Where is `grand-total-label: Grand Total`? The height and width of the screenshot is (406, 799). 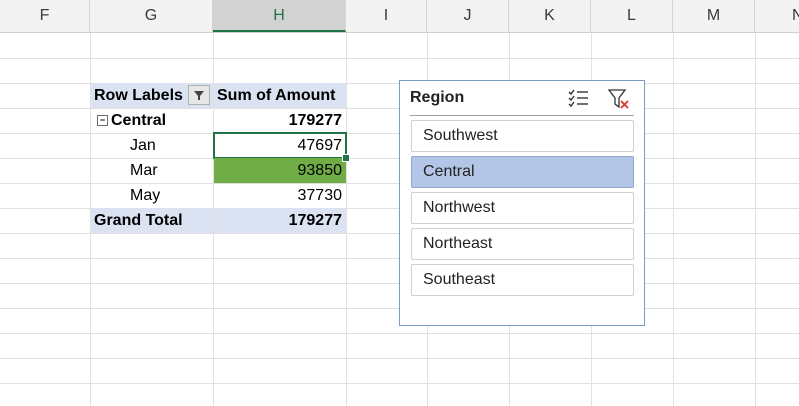 grand-total-label: Grand Total is located at coordinates (152, 220).